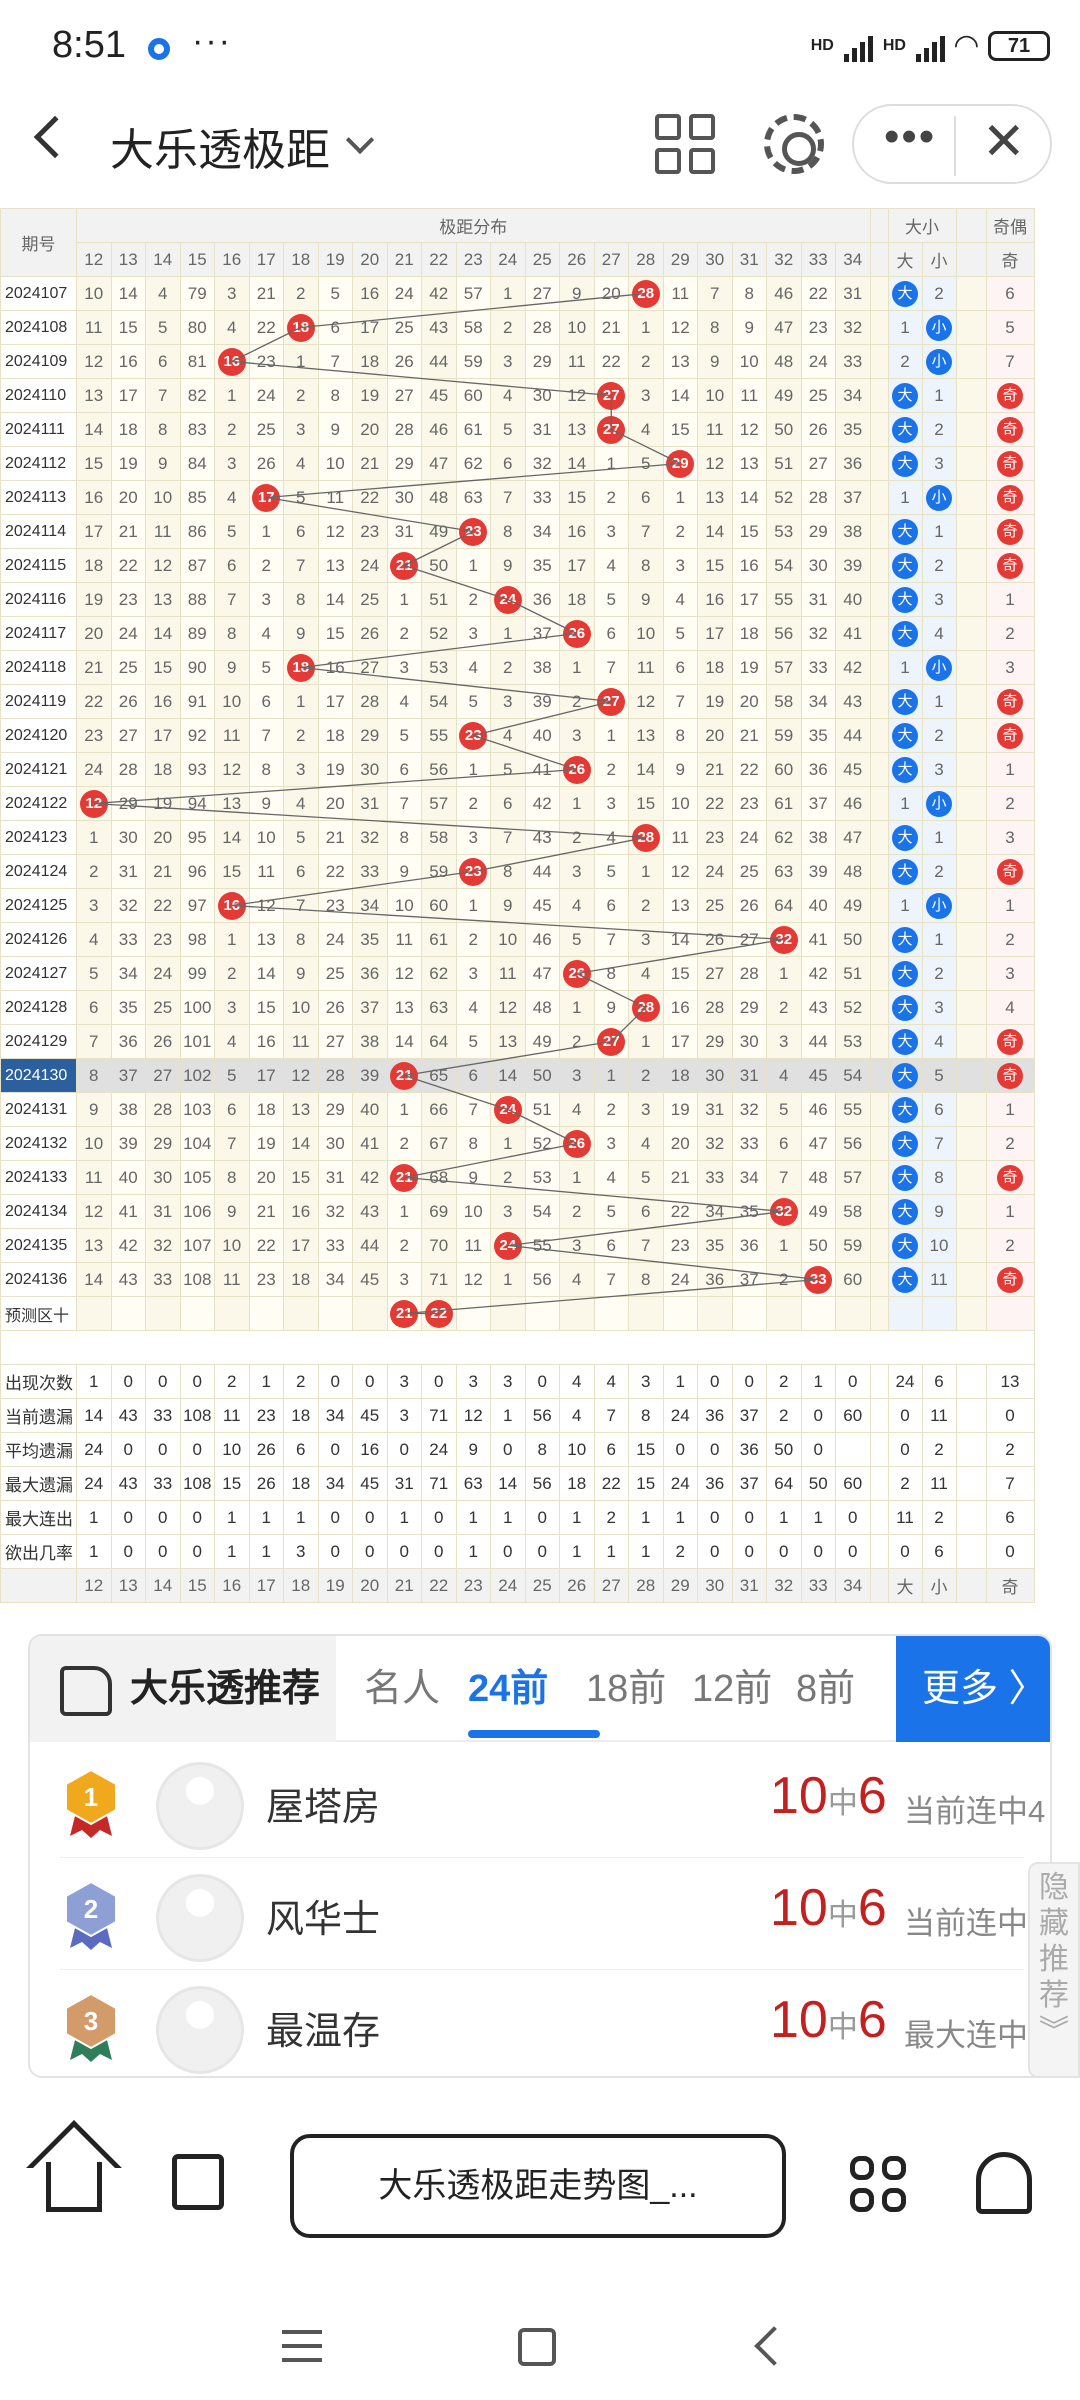  I want to click on home-icon, so click(74, 2187).